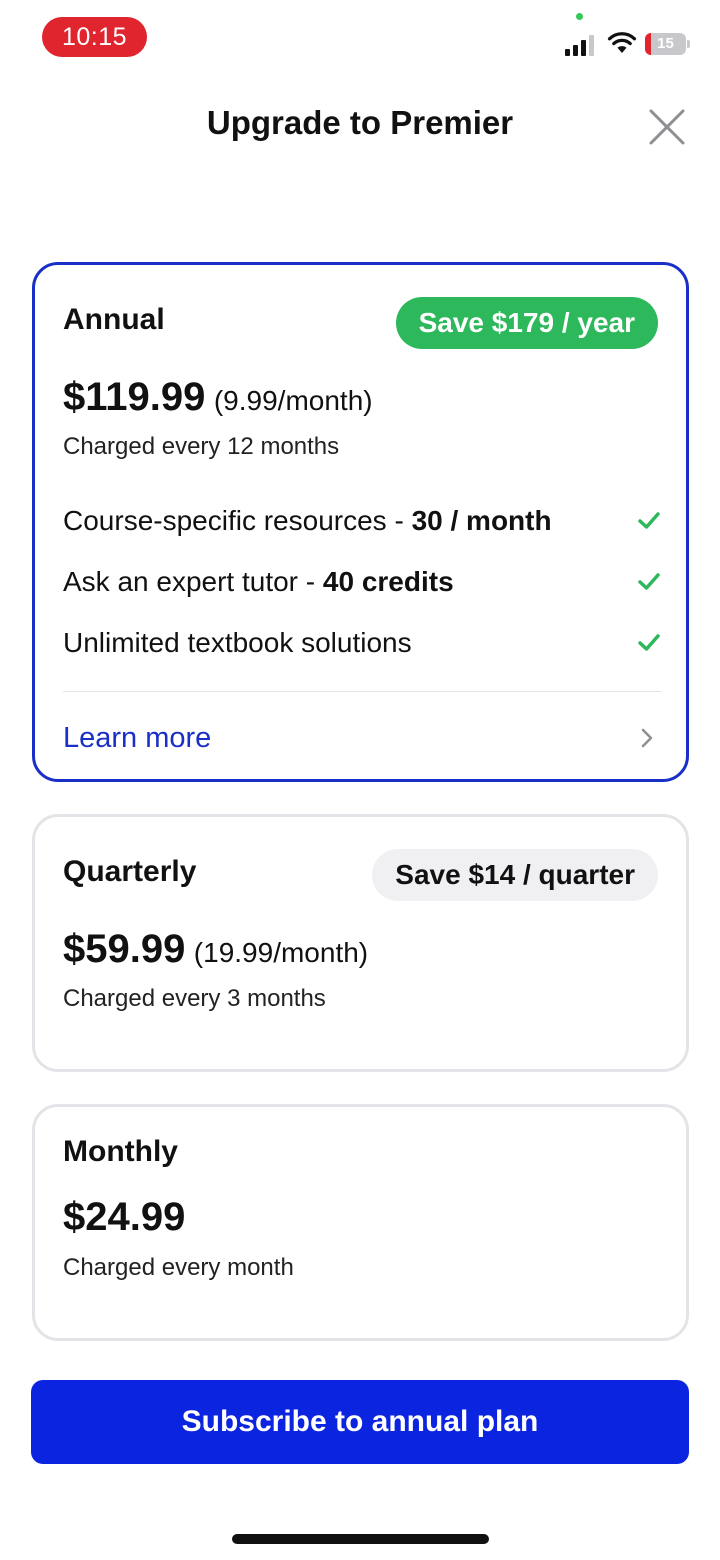 The image size is (720, 1560). I want to click on home-indicator, so click(360, 1539).